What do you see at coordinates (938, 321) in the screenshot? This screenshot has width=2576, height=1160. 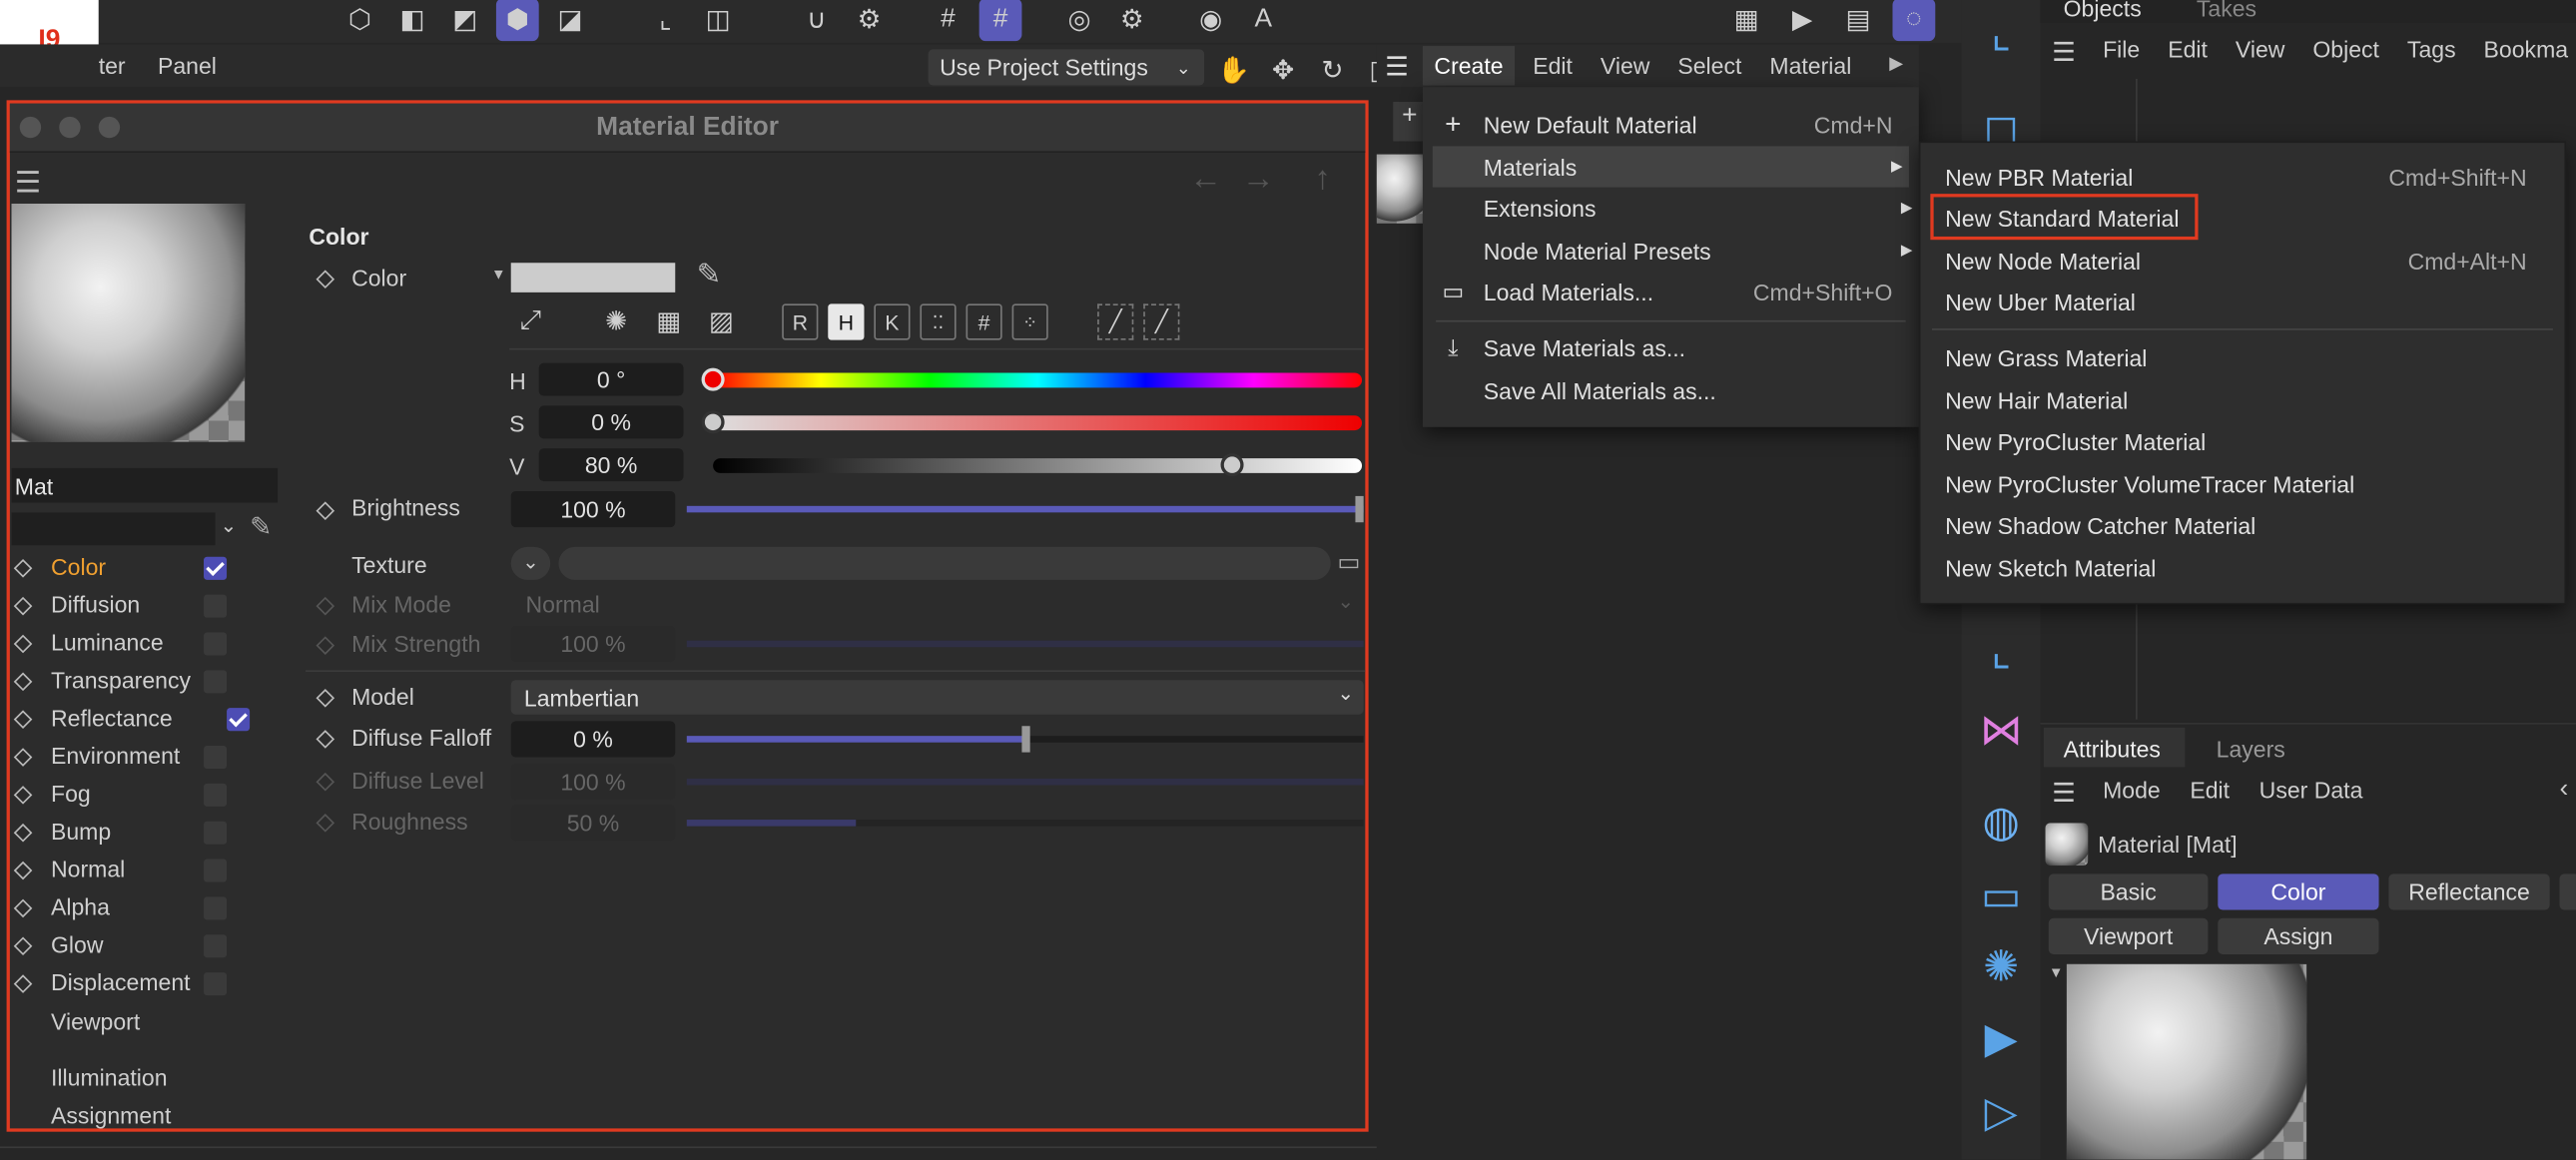 I see `mixing-icon: ⁚⁚` at bounding box center [938, 321].